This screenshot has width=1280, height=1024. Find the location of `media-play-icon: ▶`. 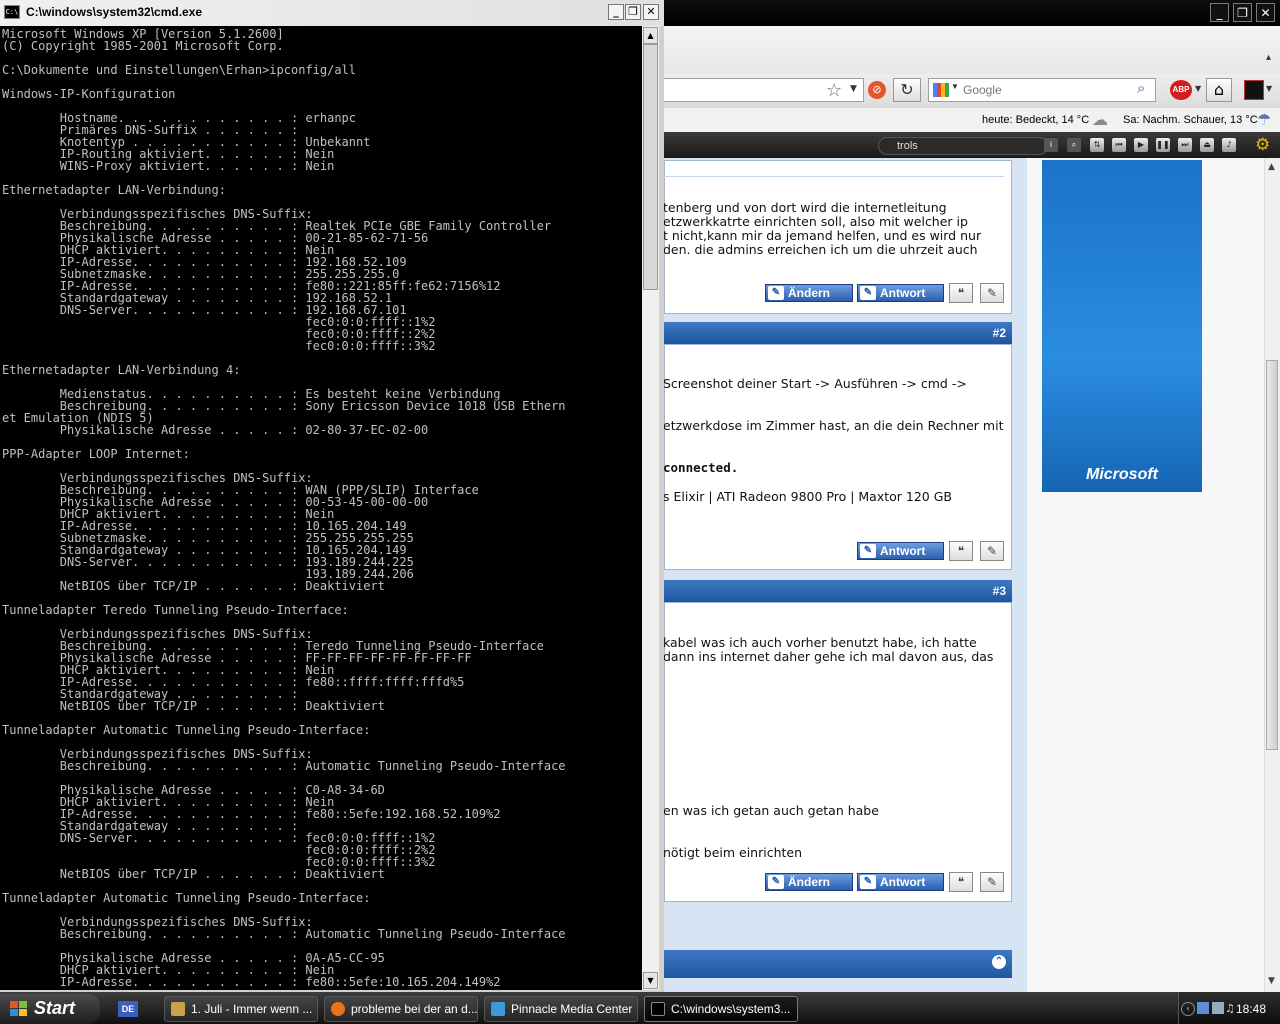

media-play-icon: ▶ is located at coordinates (1141, 145).